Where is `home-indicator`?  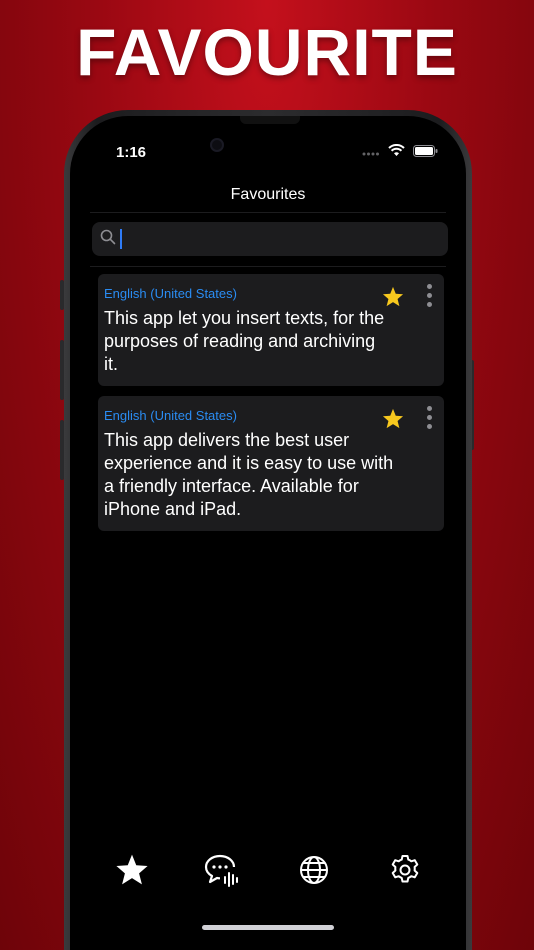
home-indicator is located at coordinates (268, 927).